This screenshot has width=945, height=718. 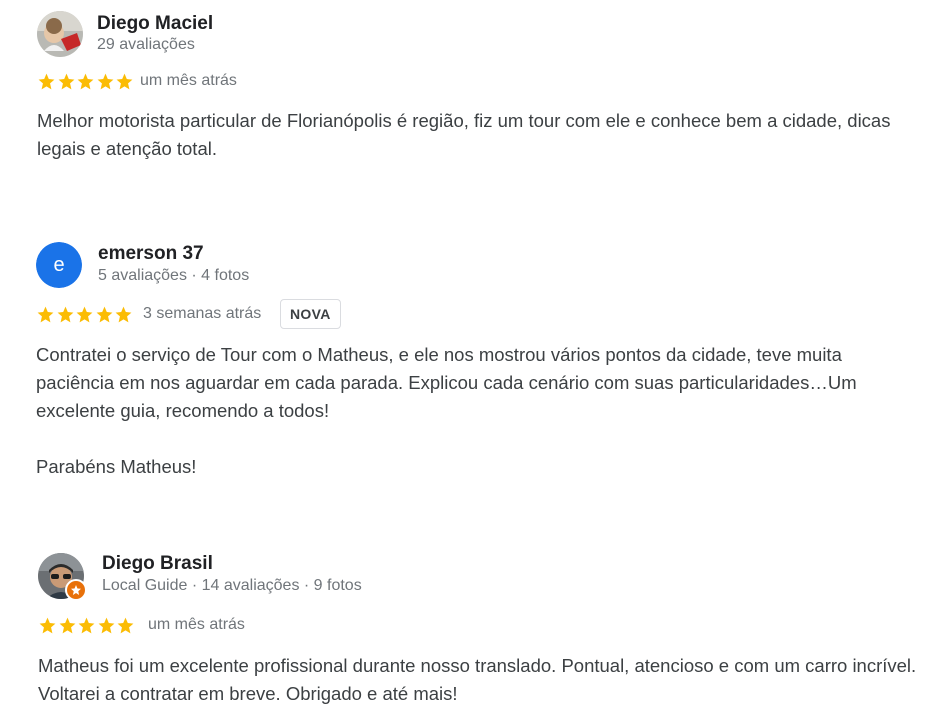 What do you see at coordinates (116, 466) in the screenshot?
I see `review-text-closing: Parabéns Matheus!` at bounding box center [116, 466].